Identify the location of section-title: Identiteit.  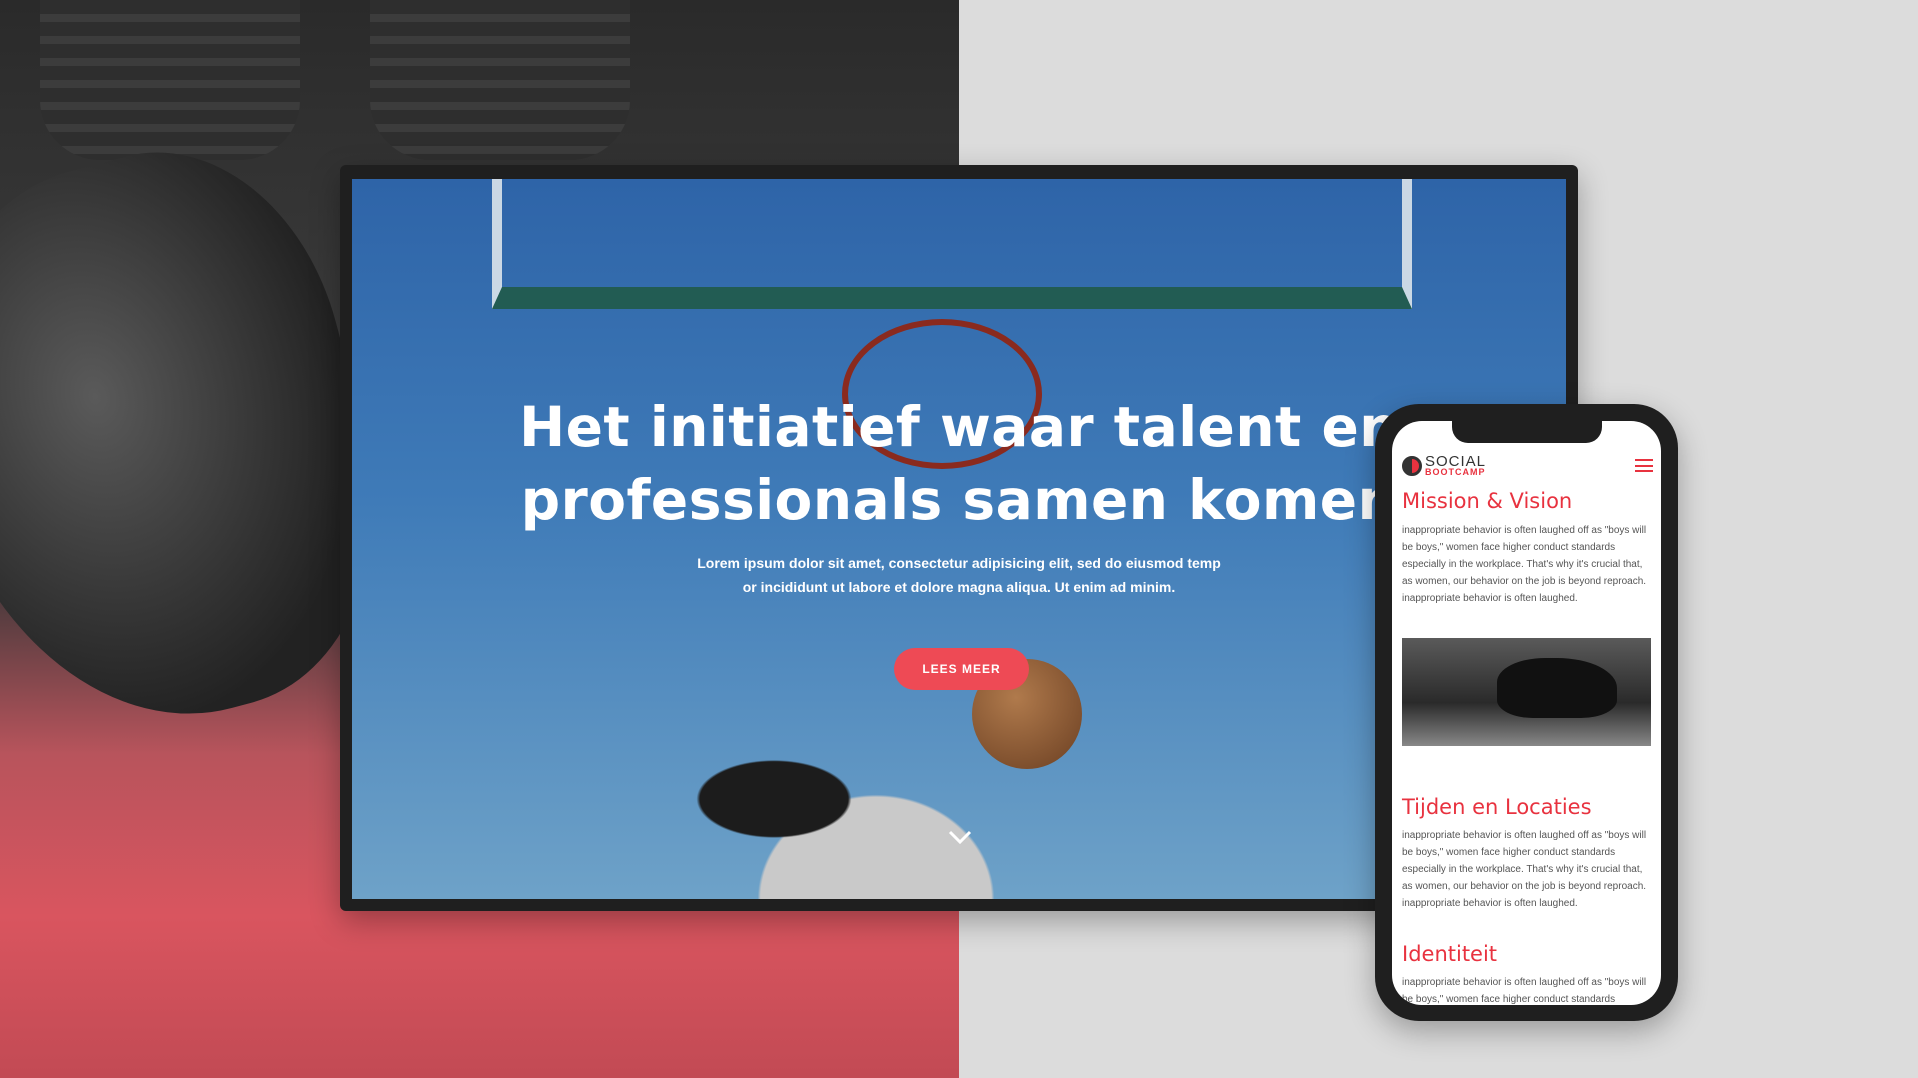
(1450, 954).